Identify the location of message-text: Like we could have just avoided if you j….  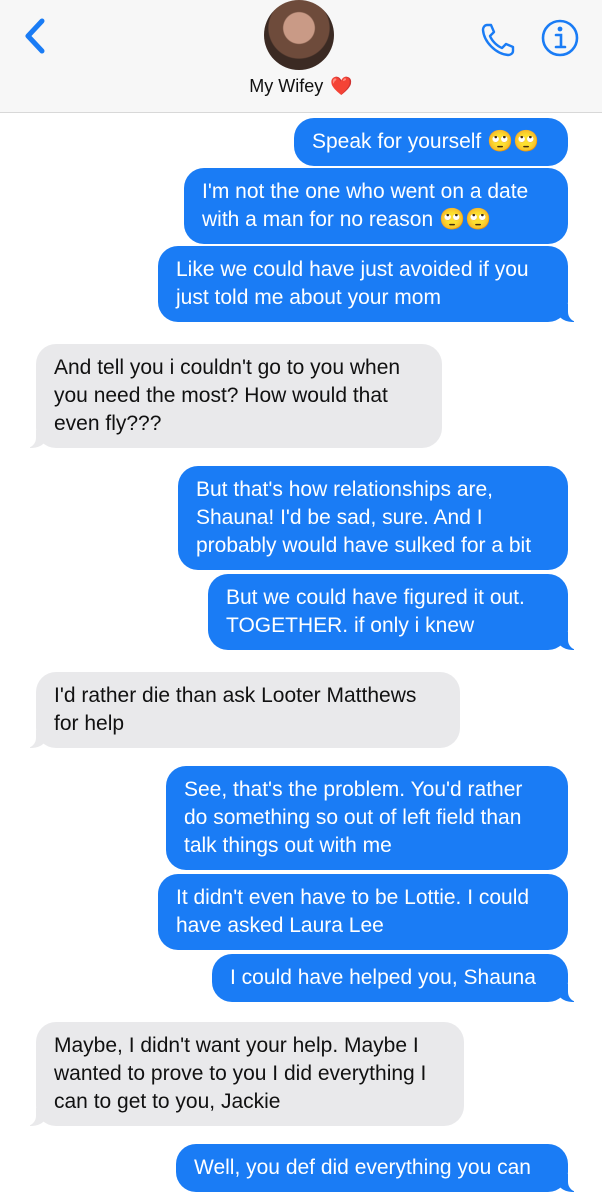
(352, 283).